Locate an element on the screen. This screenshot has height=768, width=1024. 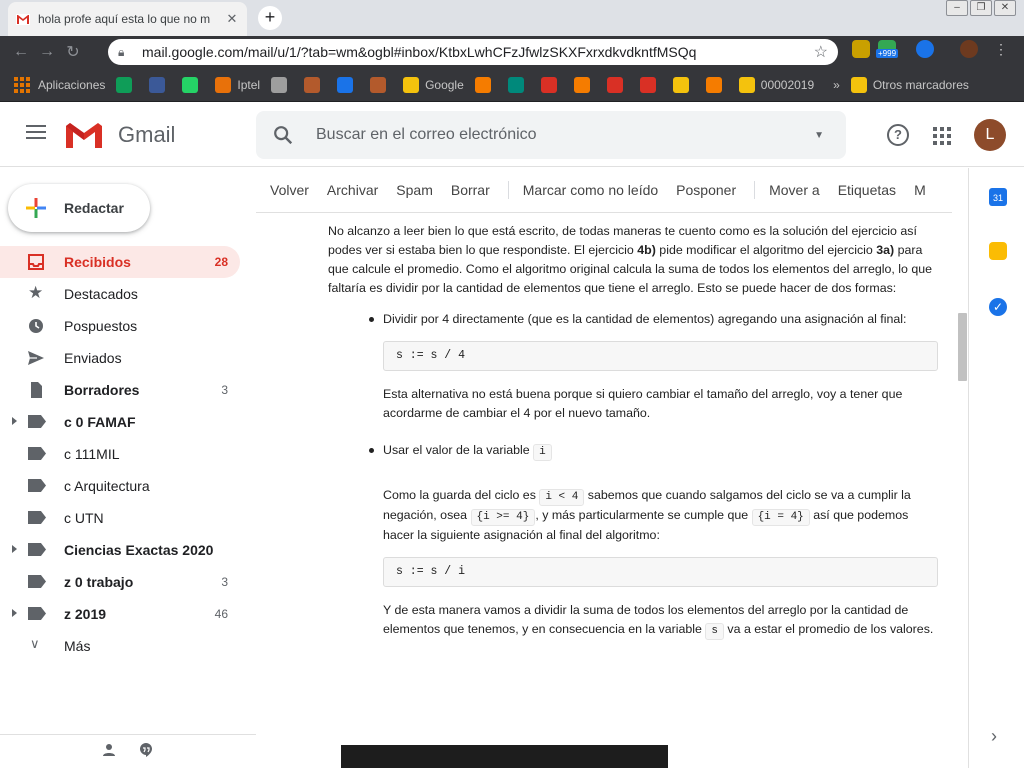
sidebar-item-more: ∨ Más is located at coordinates (120, 646).